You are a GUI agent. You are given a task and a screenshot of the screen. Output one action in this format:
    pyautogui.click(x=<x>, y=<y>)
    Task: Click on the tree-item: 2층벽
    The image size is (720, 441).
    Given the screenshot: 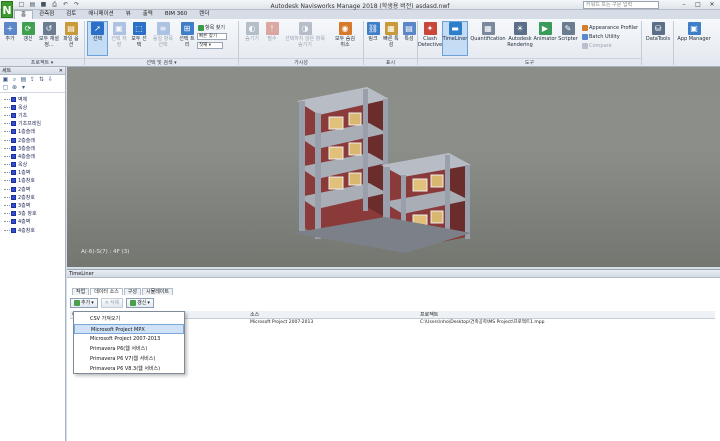 What is the action you would take?
    pyautogui.click(x=32, y=189)
    